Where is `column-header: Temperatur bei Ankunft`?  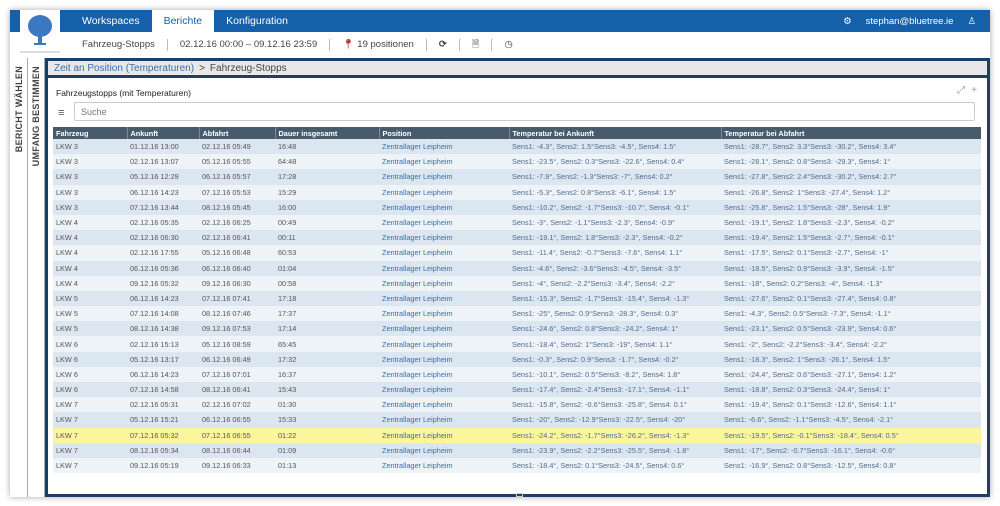 column-header: Temperatur bei Ankunft is located at coordinates (614, 133).